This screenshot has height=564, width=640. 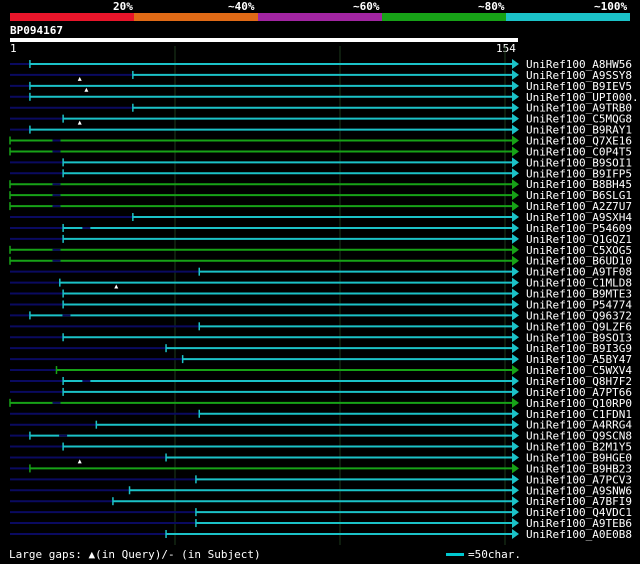 I want to click on scale-label: =50char., so click(x=494, y=554).